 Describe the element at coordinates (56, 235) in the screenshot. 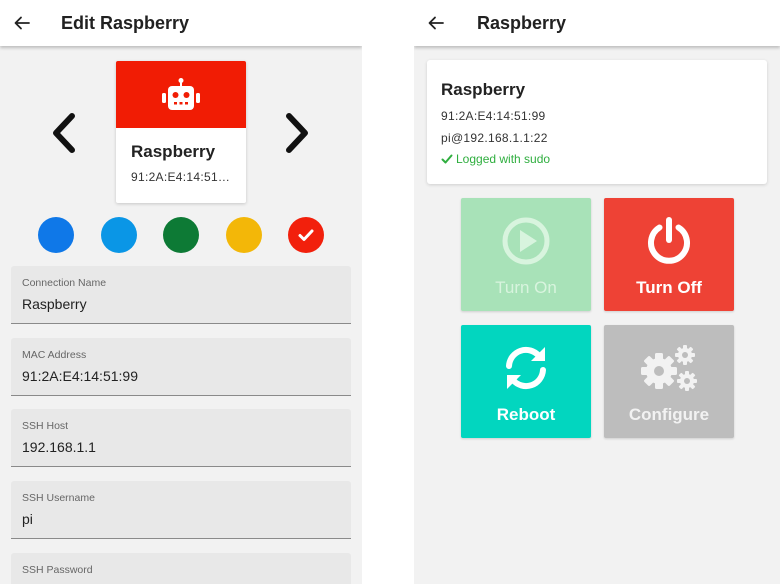

I see `color-swatch-blue` at that location.